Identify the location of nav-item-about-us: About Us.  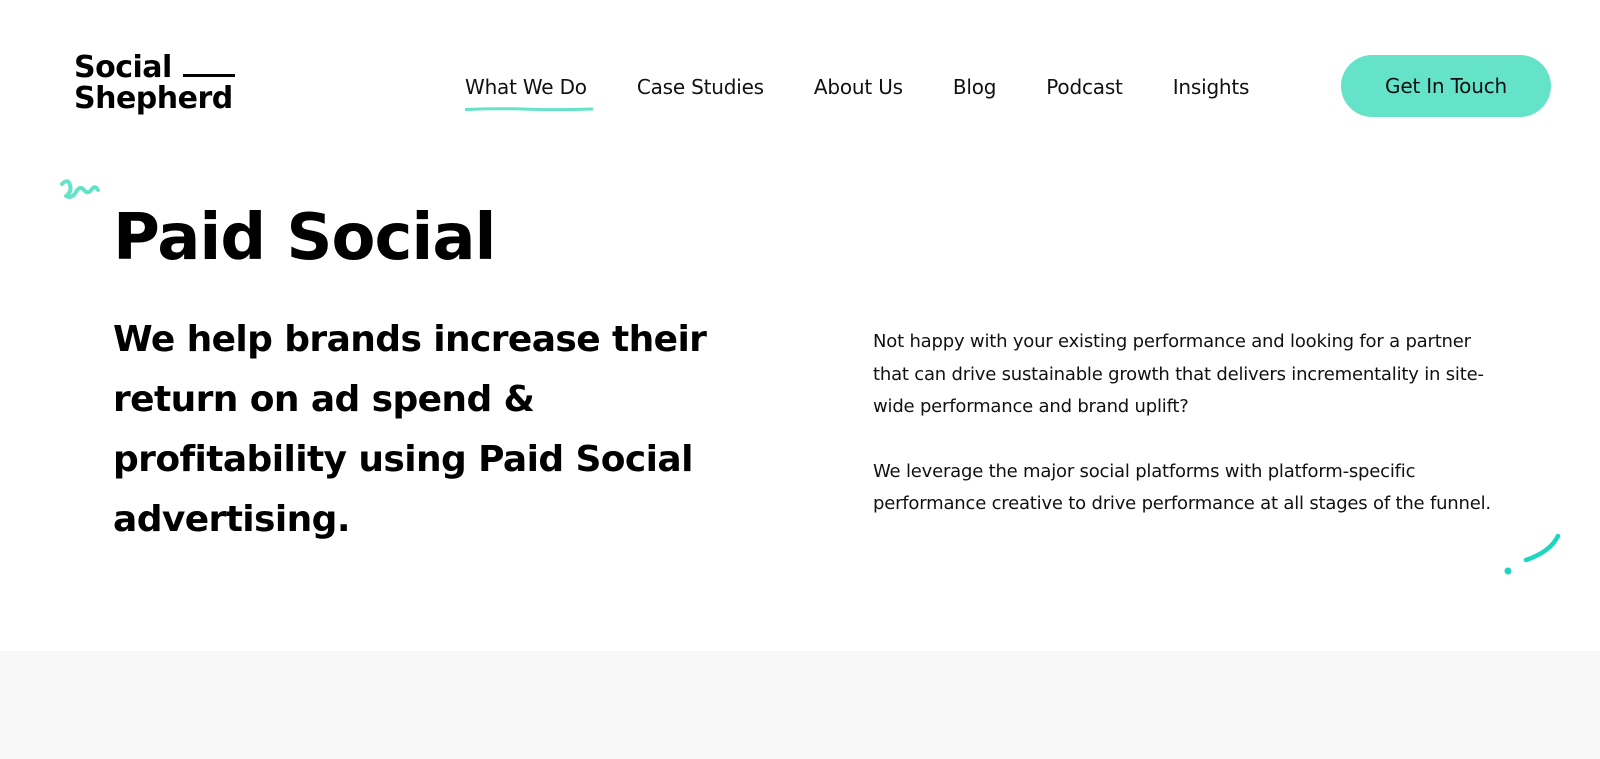
(858, 87).